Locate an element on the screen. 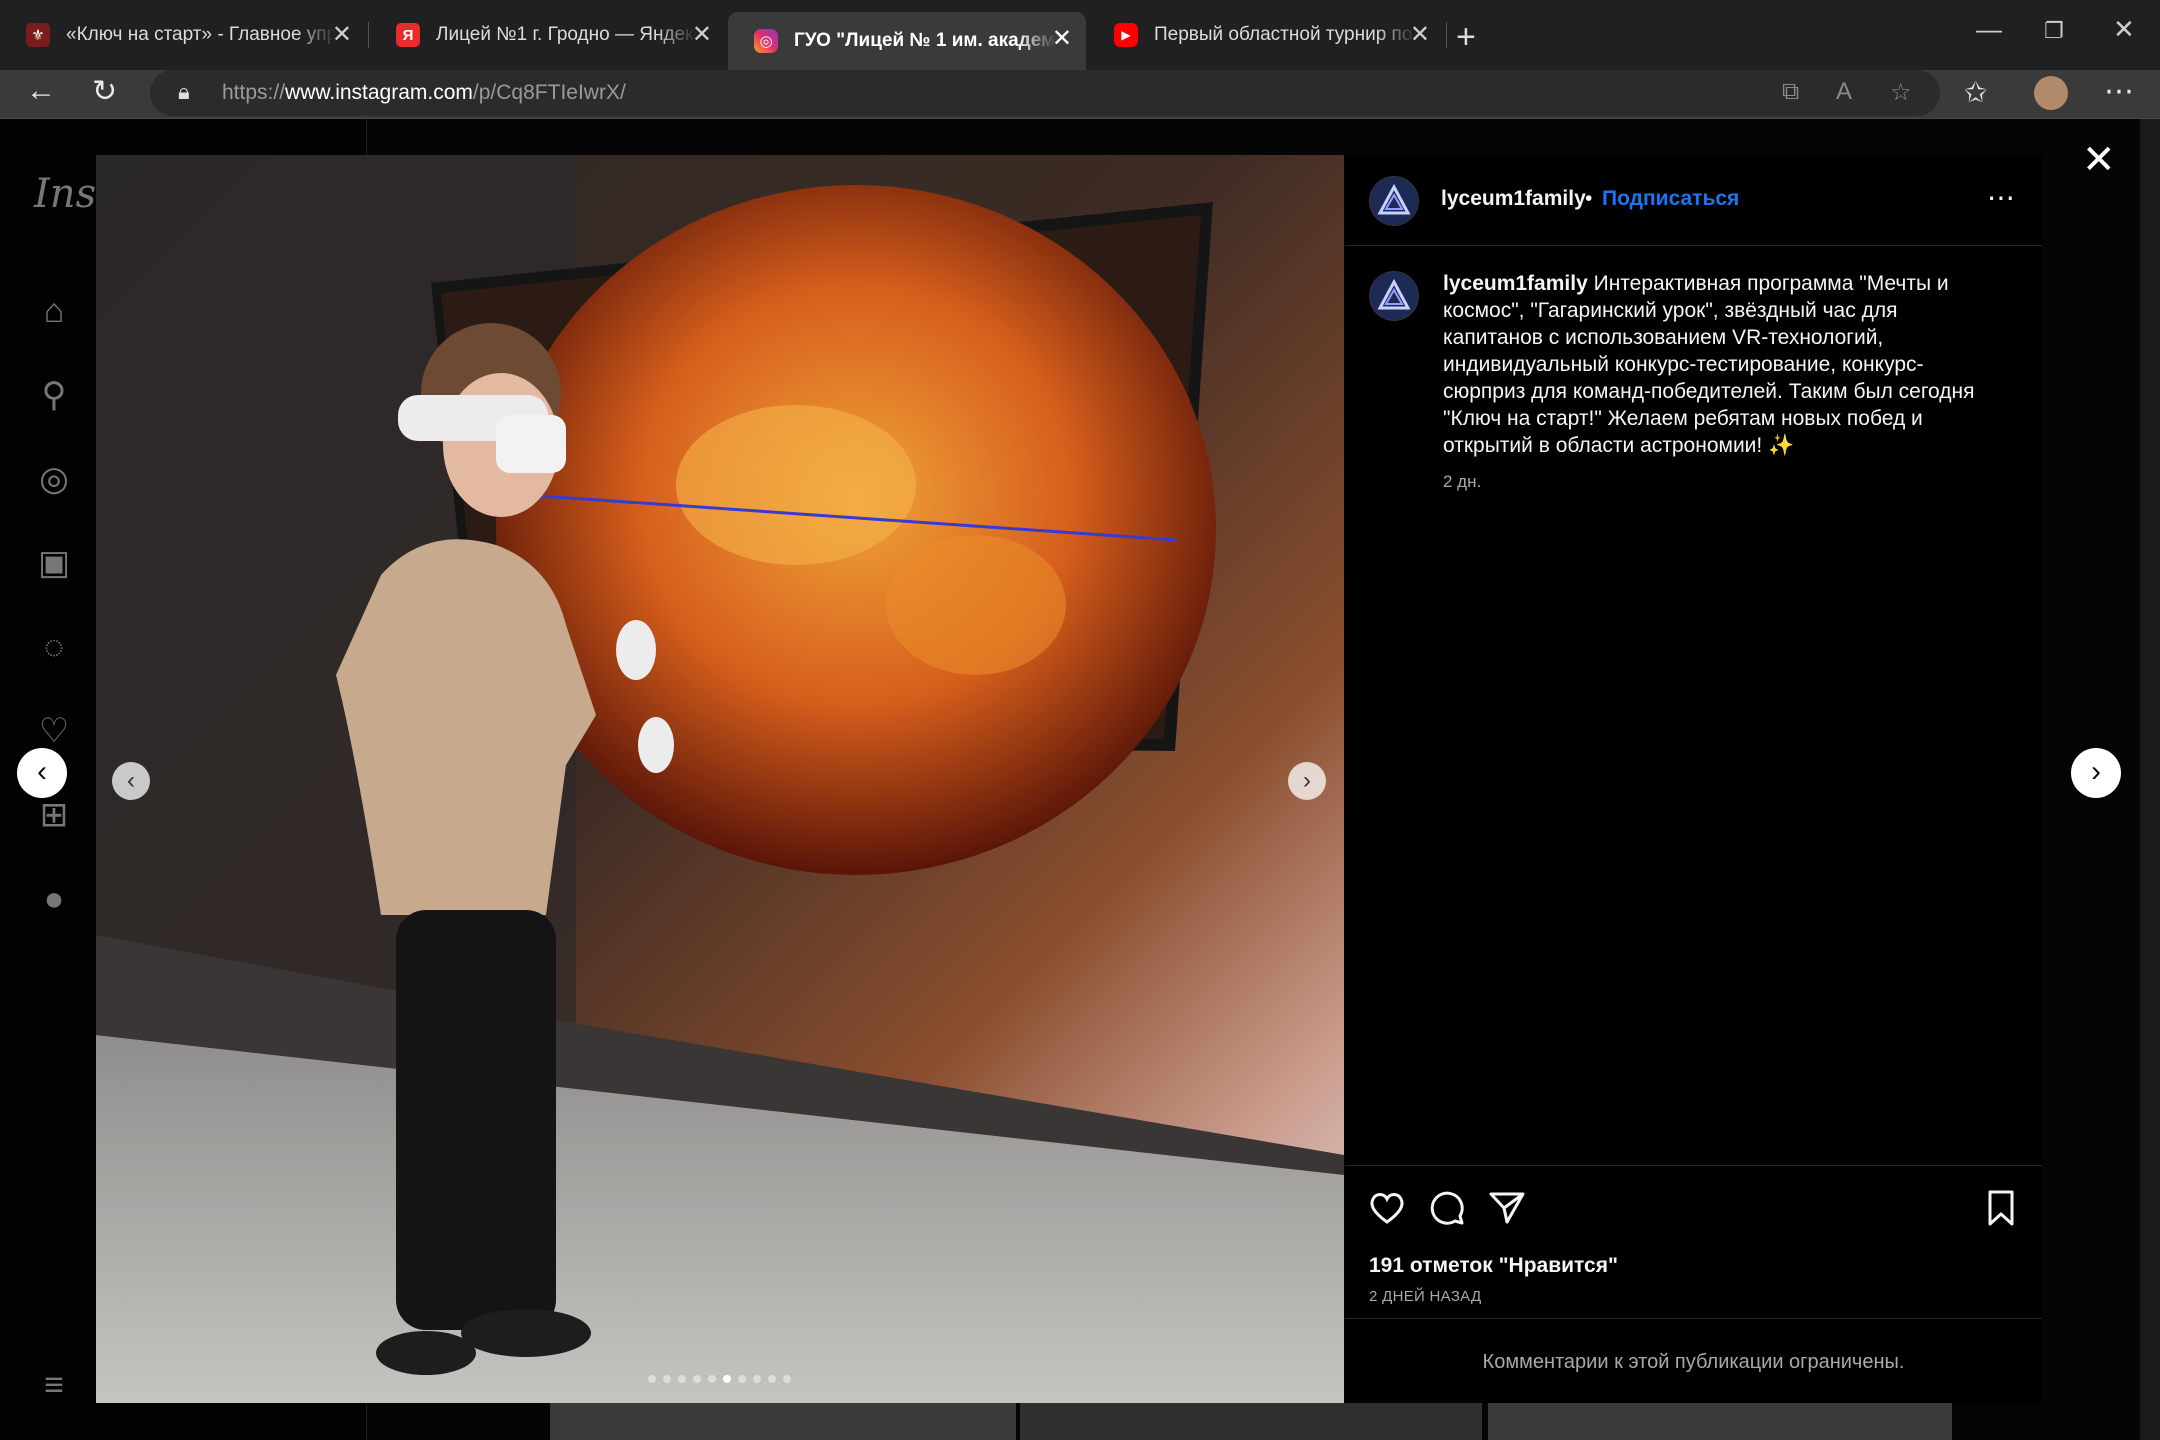 The height and width of the screenshot is (1440, 2160). more-icon: ⋯ is located at coordinates (2119, 91).